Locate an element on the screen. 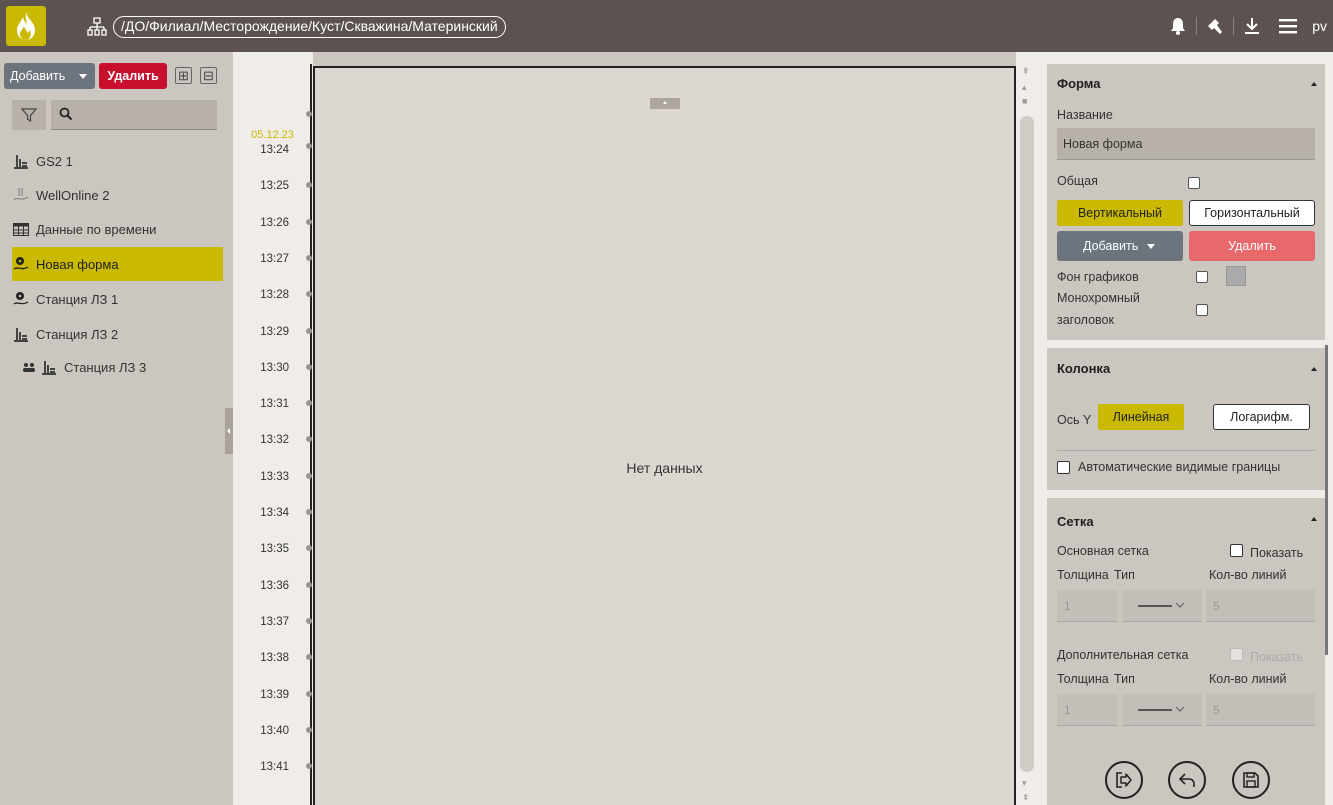 Image resolution: width=1333 pixels, height=805 pixels. mono-title-label-2: заголовок is located at coordinates (1085, 320).